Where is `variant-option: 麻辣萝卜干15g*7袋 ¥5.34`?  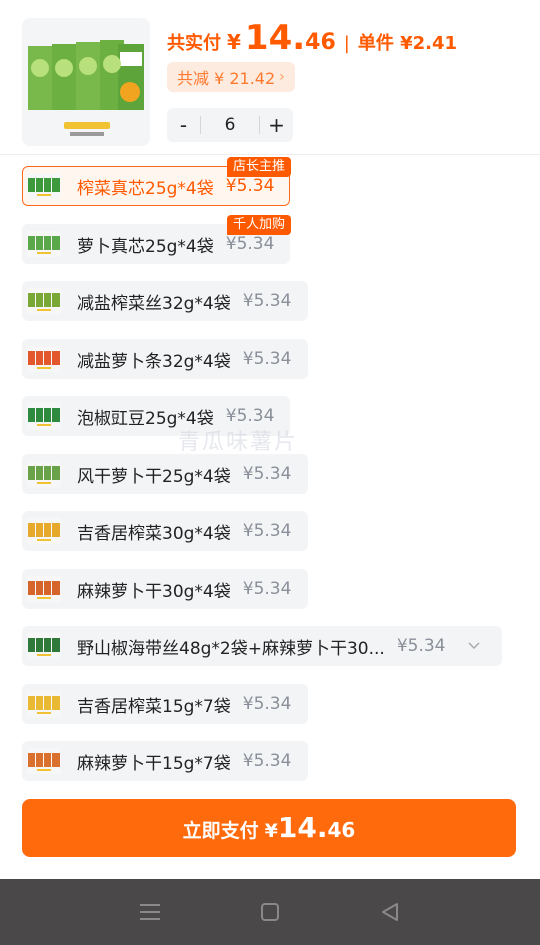
variant-option: 麻辣萝卜干15g*7袋 ¥5.34 is located at coordinates (165, 761).